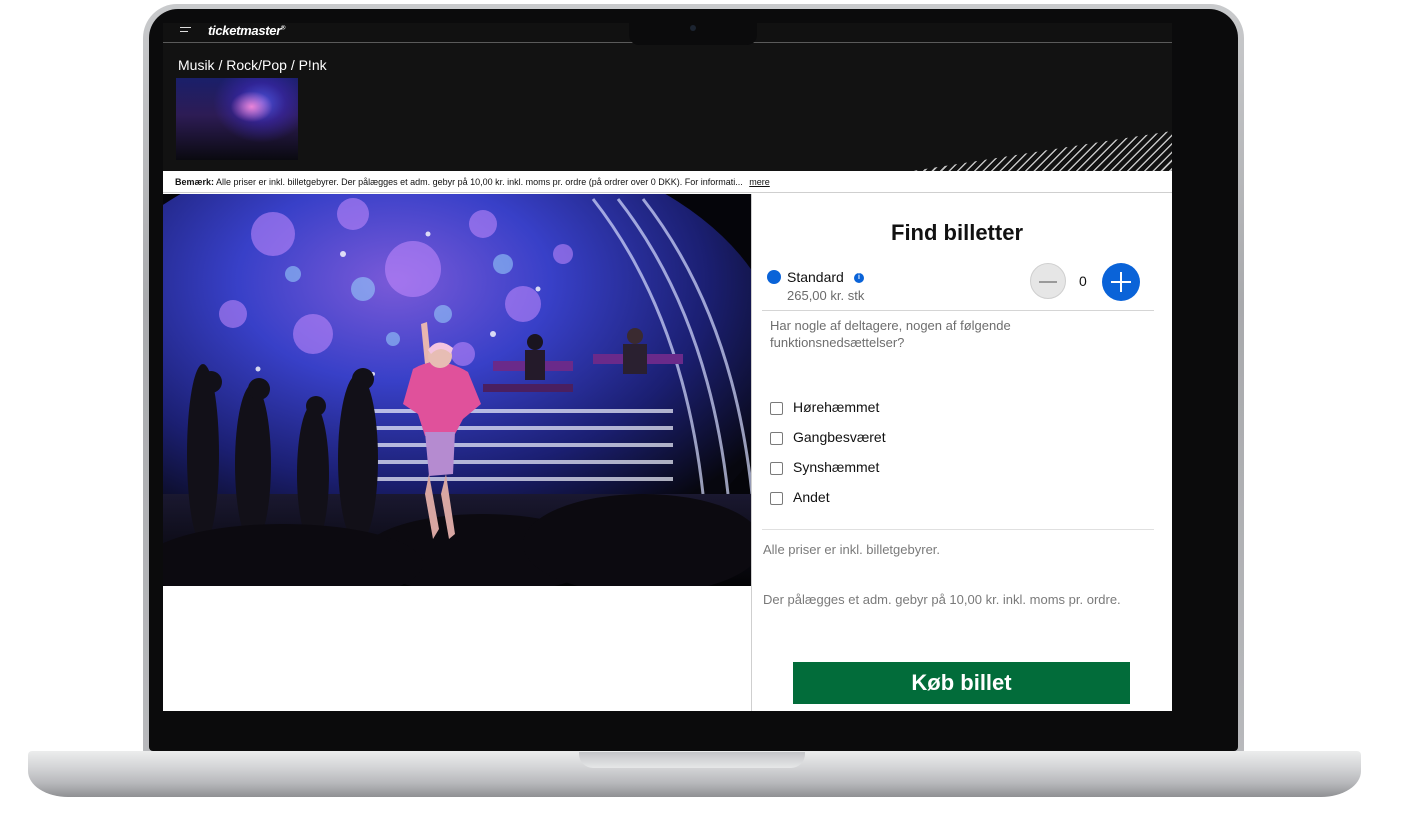  I want to click on logo-registered-mark: ®, so click(283, 28).